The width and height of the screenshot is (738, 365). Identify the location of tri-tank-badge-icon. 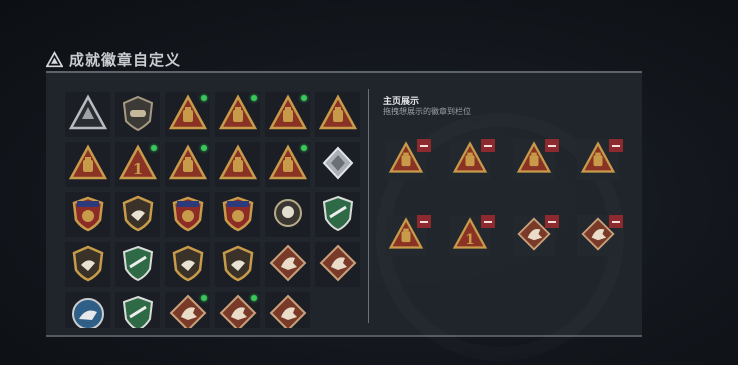
(88, 165).